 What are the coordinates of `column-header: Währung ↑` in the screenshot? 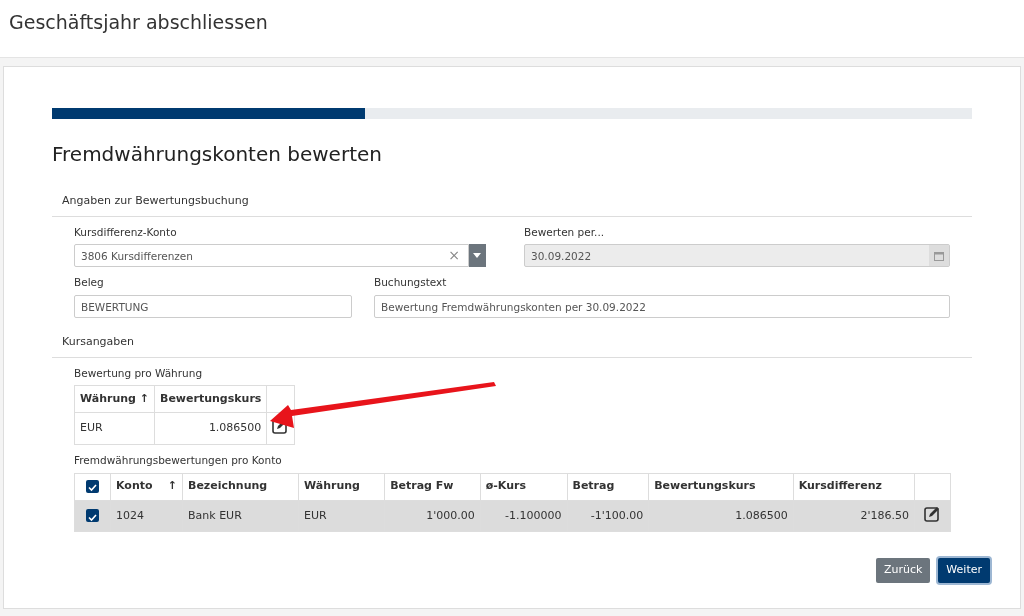 It's located at (114, 399).